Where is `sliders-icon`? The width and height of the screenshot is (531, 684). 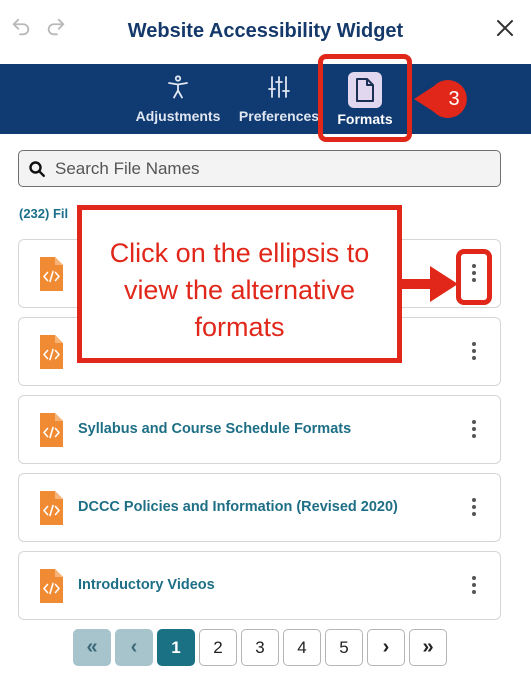 sliders-icon is located at coordinates (279, 87).